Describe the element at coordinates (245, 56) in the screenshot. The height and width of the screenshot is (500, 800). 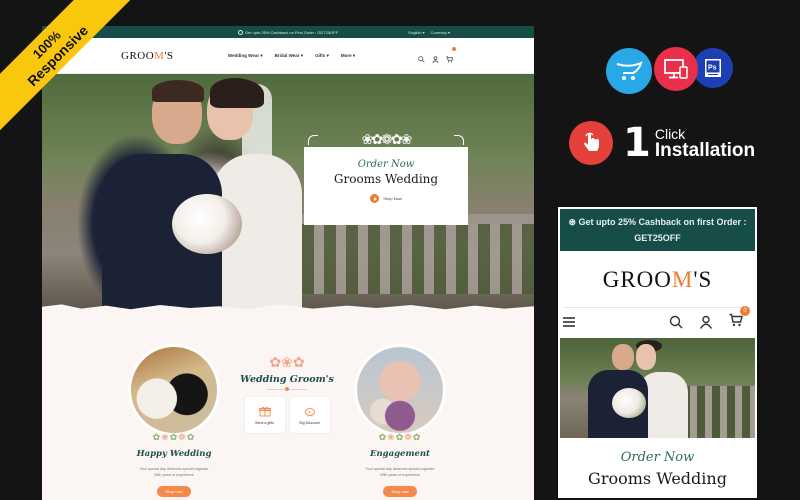
I see `menu-item-wedding-wear: Wedding Wear ▾` at that location.